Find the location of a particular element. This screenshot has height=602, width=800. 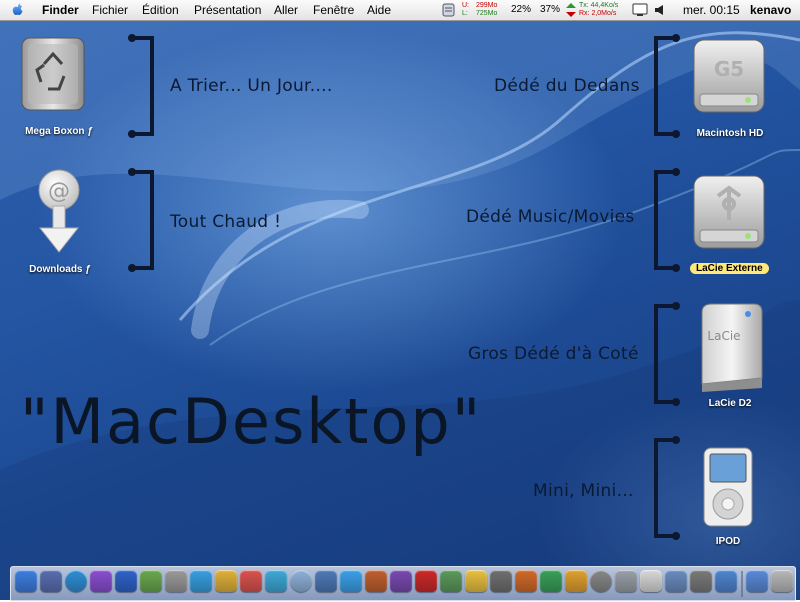

dock-pencil-icon is located at coordinates (151, 581).